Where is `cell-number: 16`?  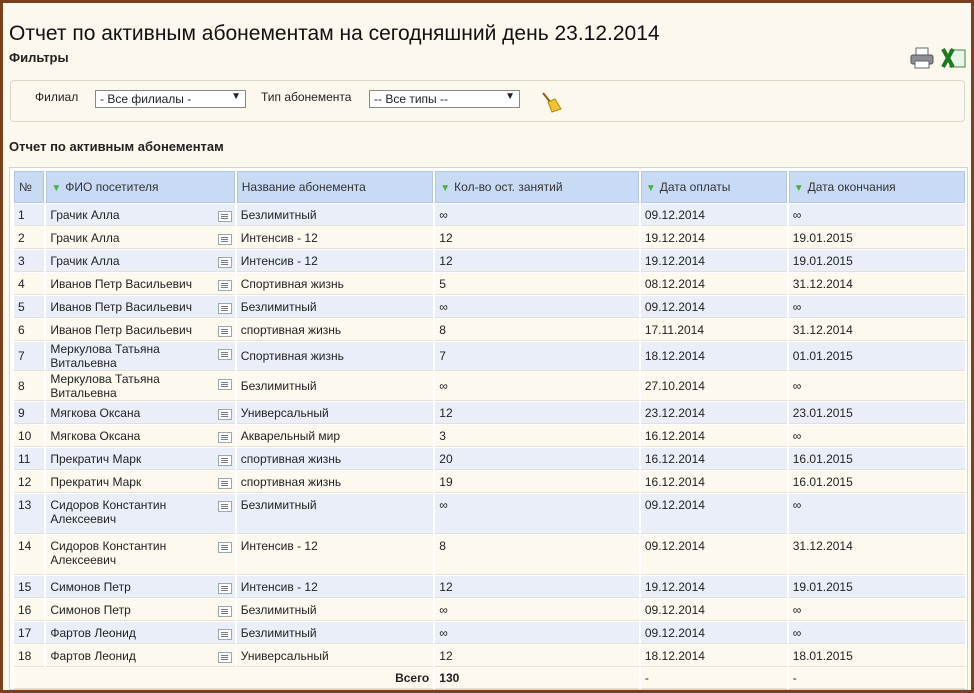 cell-number: 16 is located at coordinates (29, 610).